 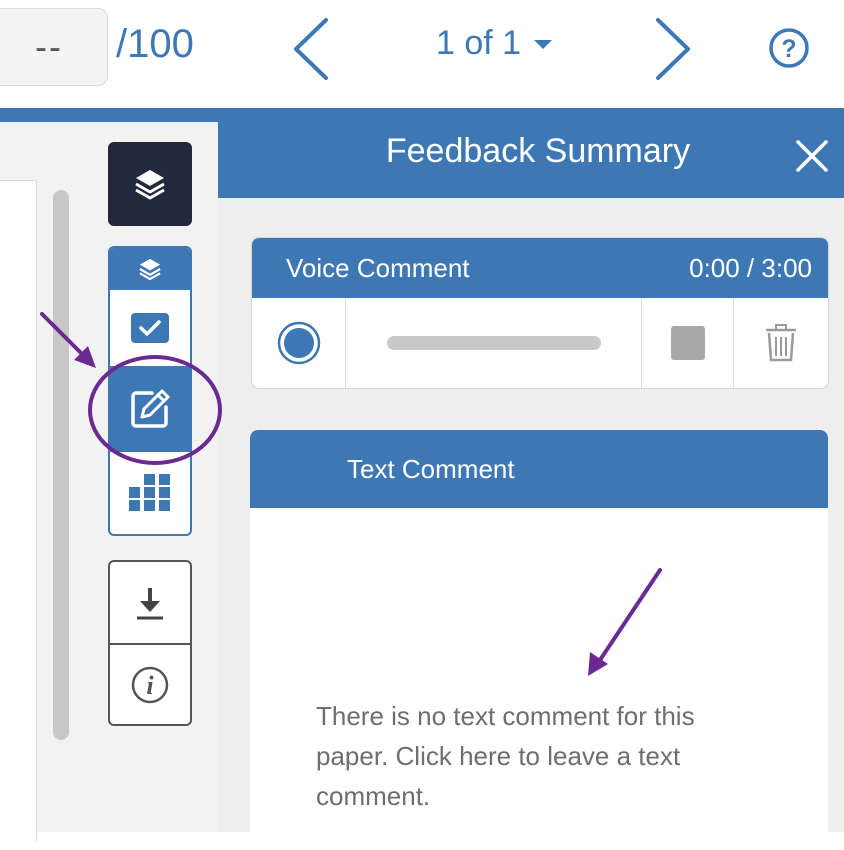 I want to click on download-button, so click(x=150, y=603).